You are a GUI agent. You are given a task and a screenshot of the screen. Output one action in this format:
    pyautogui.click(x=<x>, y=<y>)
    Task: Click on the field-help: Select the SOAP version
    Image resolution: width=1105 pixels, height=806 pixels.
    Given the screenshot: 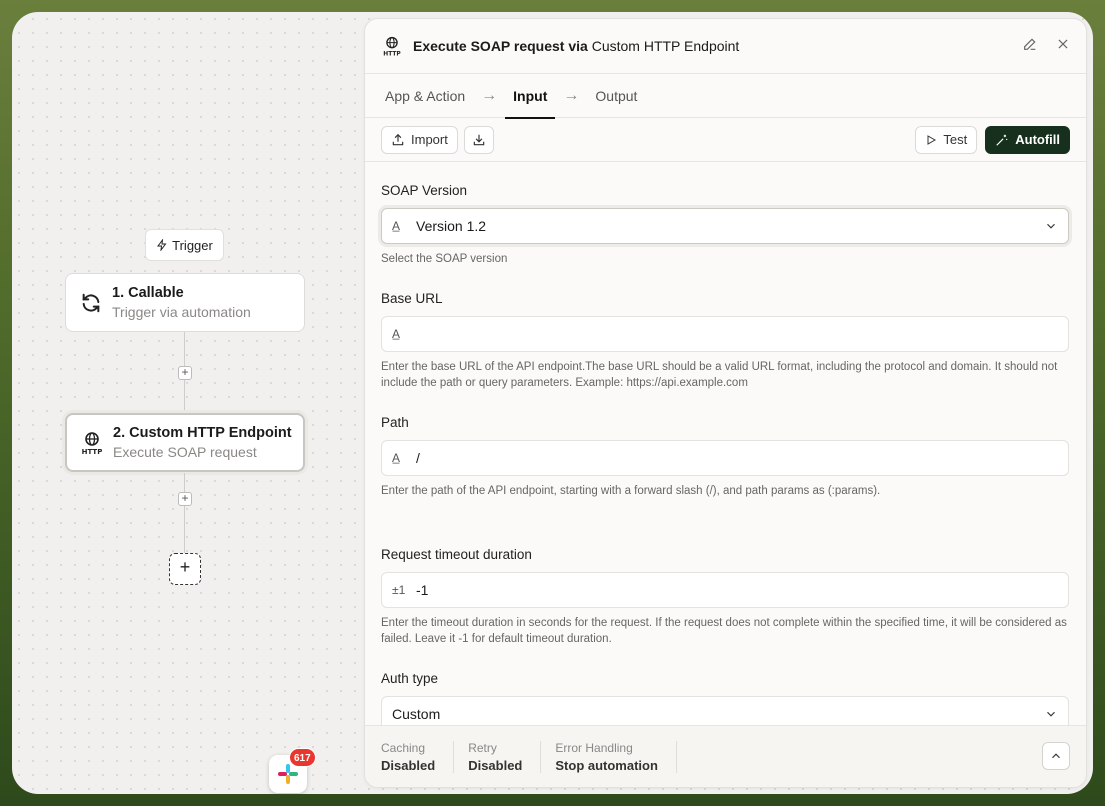 What is the action you would take?
    pyautogui.click(x=444, y=259)
    